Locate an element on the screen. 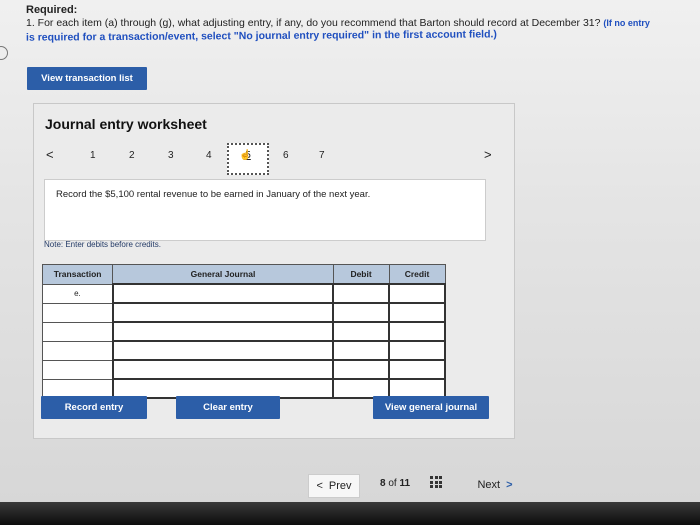 This screenshot has height=525, width=700. view-general-journal-button: View general journal is located at coordinates (431, 407).